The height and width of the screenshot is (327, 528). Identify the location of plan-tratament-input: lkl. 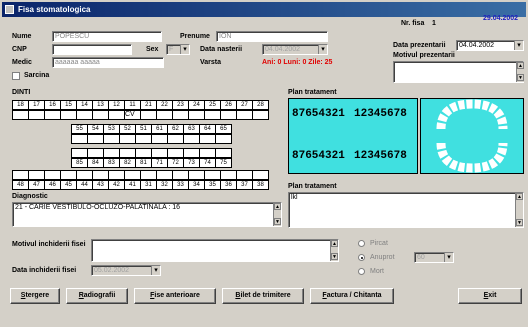
(406, 210).